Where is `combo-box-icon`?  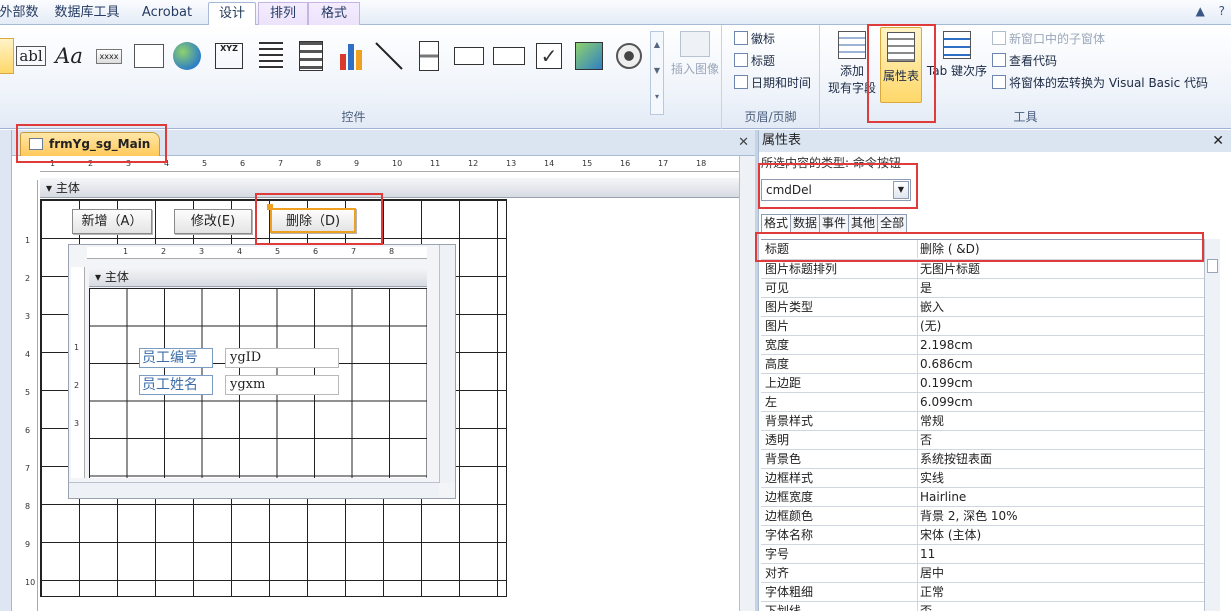 combo-box-icon is located at coordinates (469, 56).